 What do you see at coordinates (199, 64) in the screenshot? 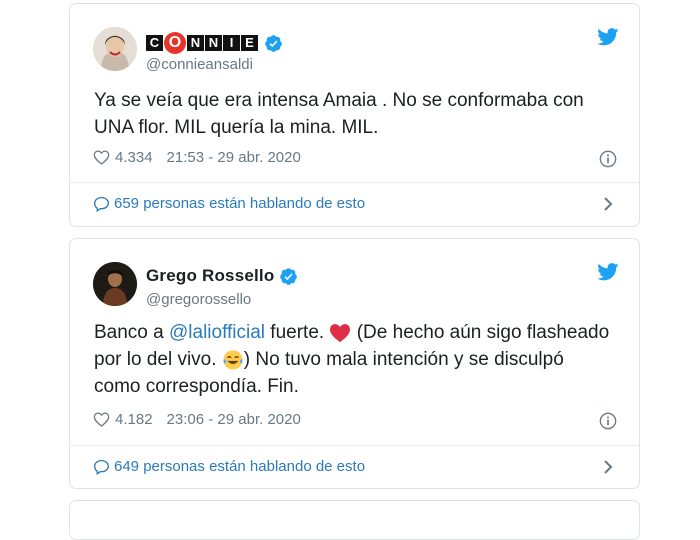
I see `user-handle: @connieansaldi` at bounding box center [199, 64].